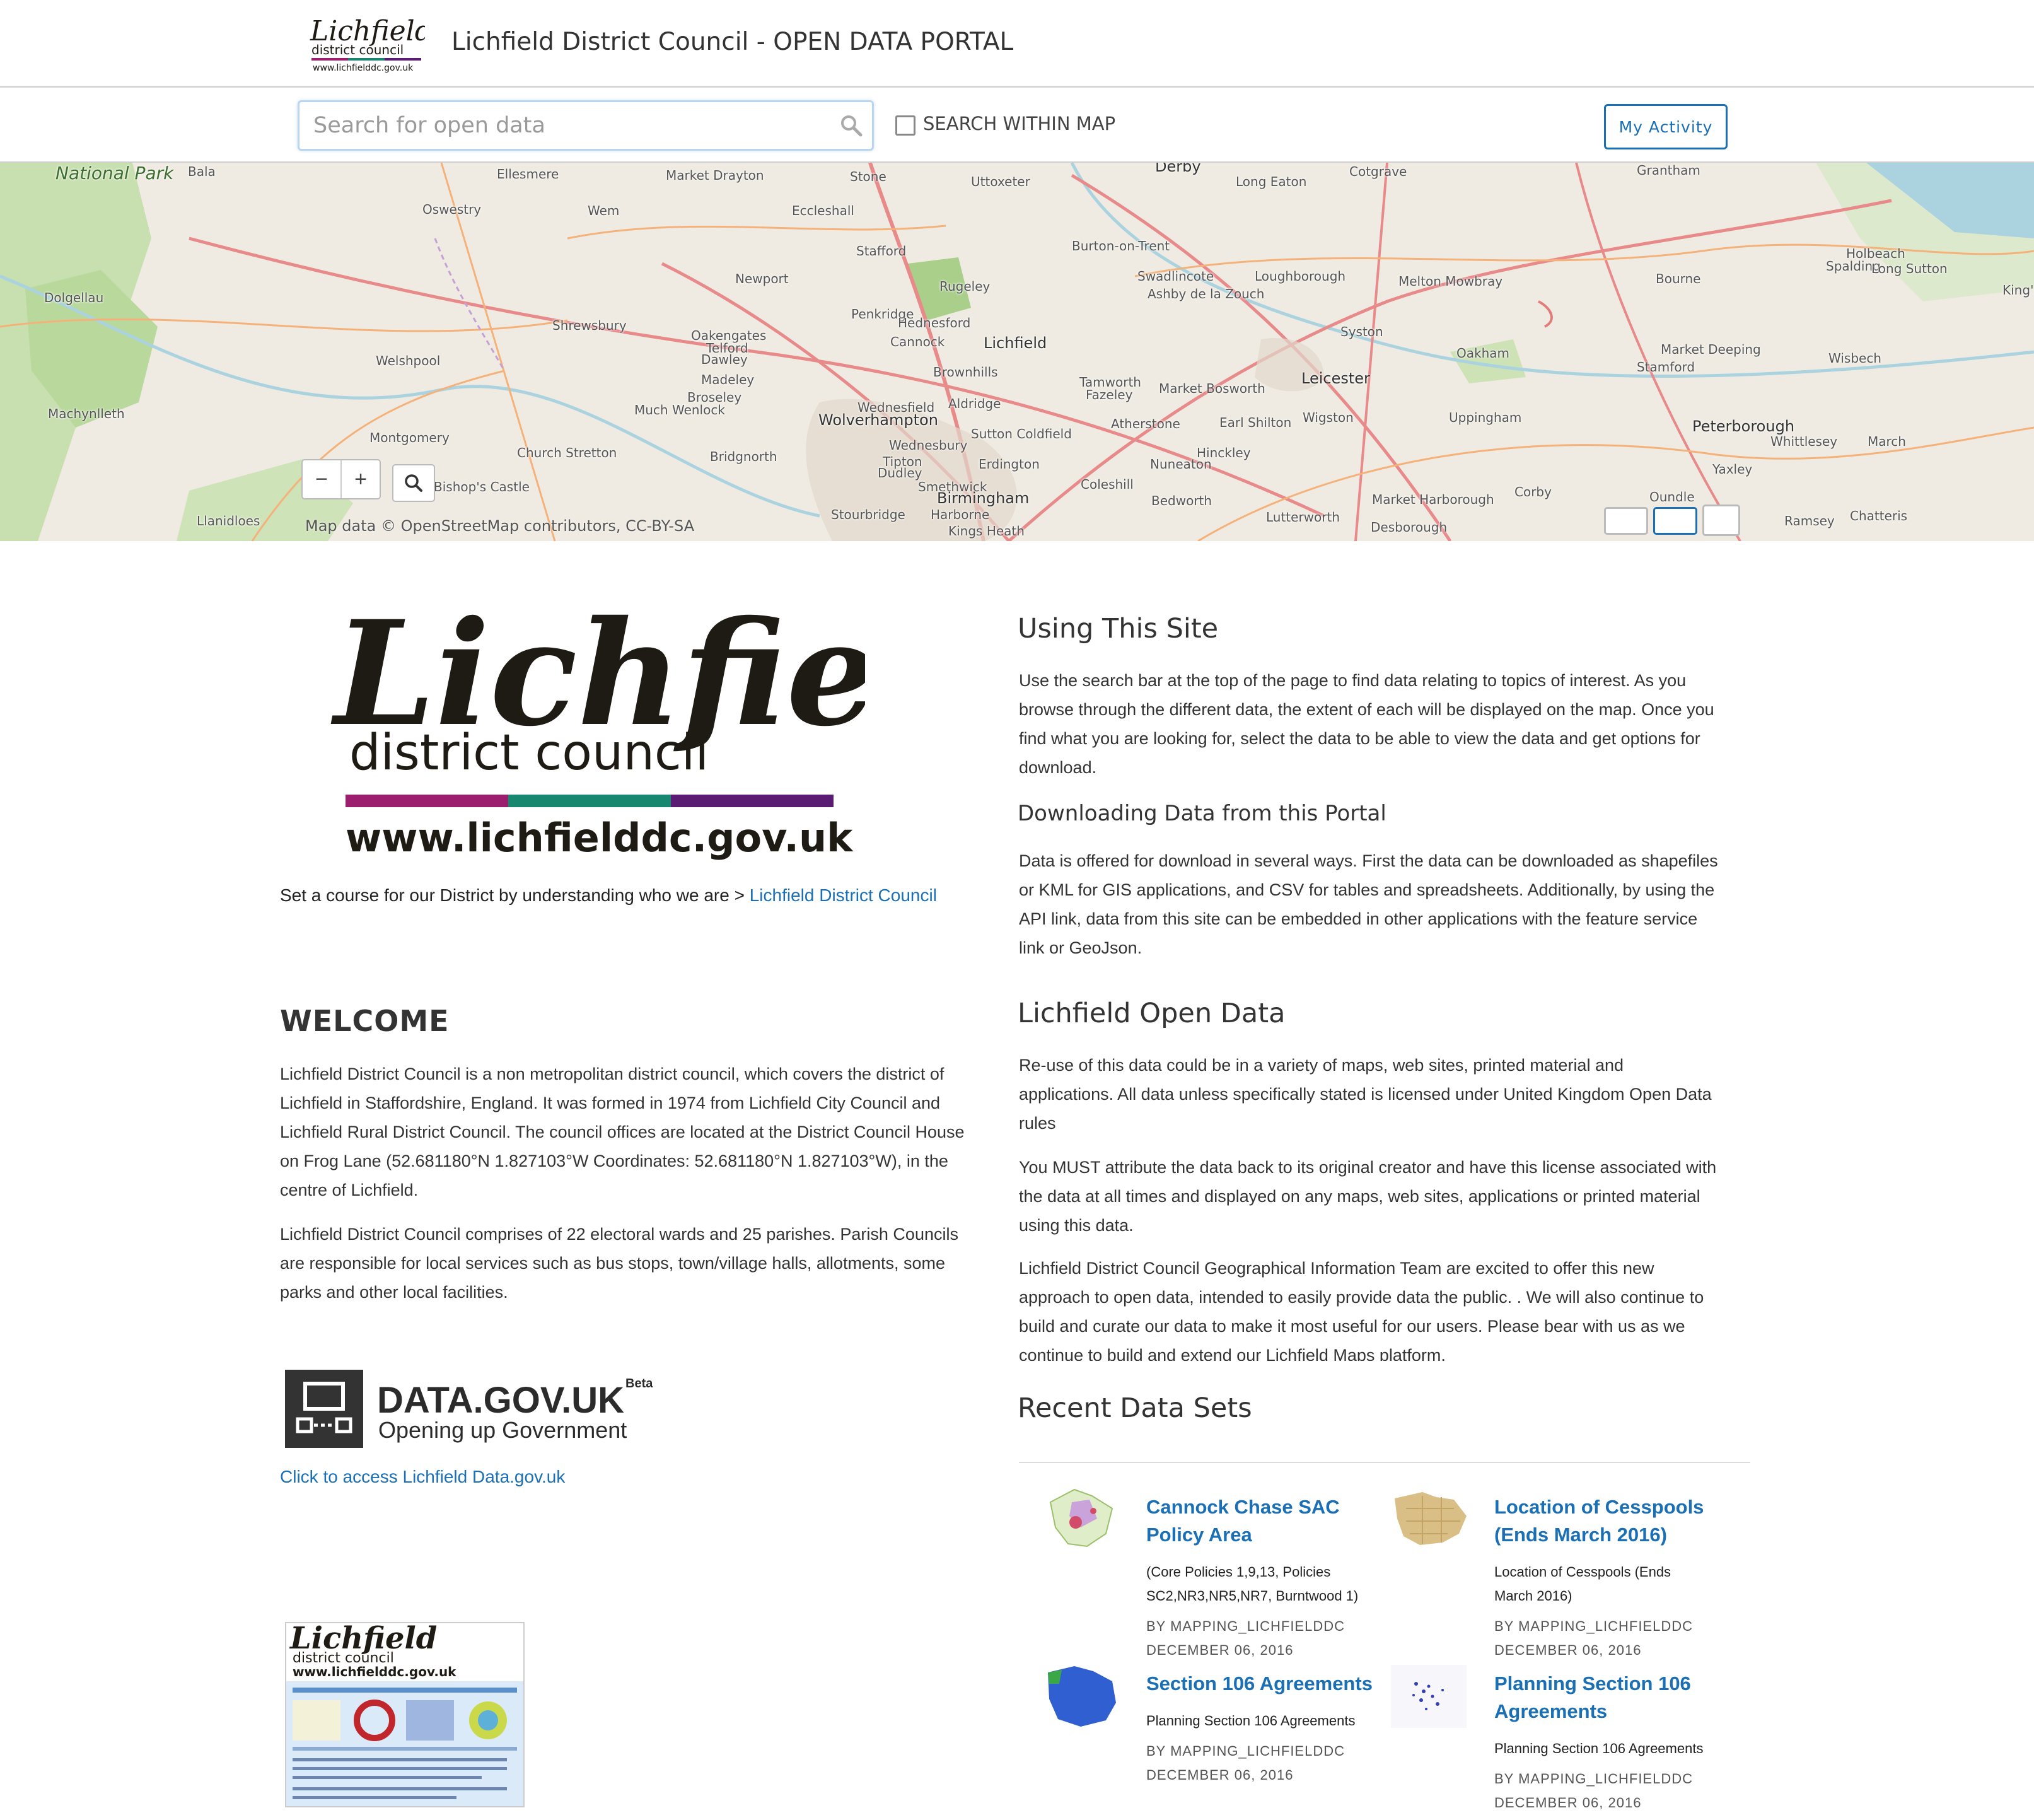 Image resolution: width=2034 pixels, height=1820 pixels. What do you see at coordinates (1015, 343) in the screenshot?
I see `map-label: Lichfield` at bounding box center [1015, 343].